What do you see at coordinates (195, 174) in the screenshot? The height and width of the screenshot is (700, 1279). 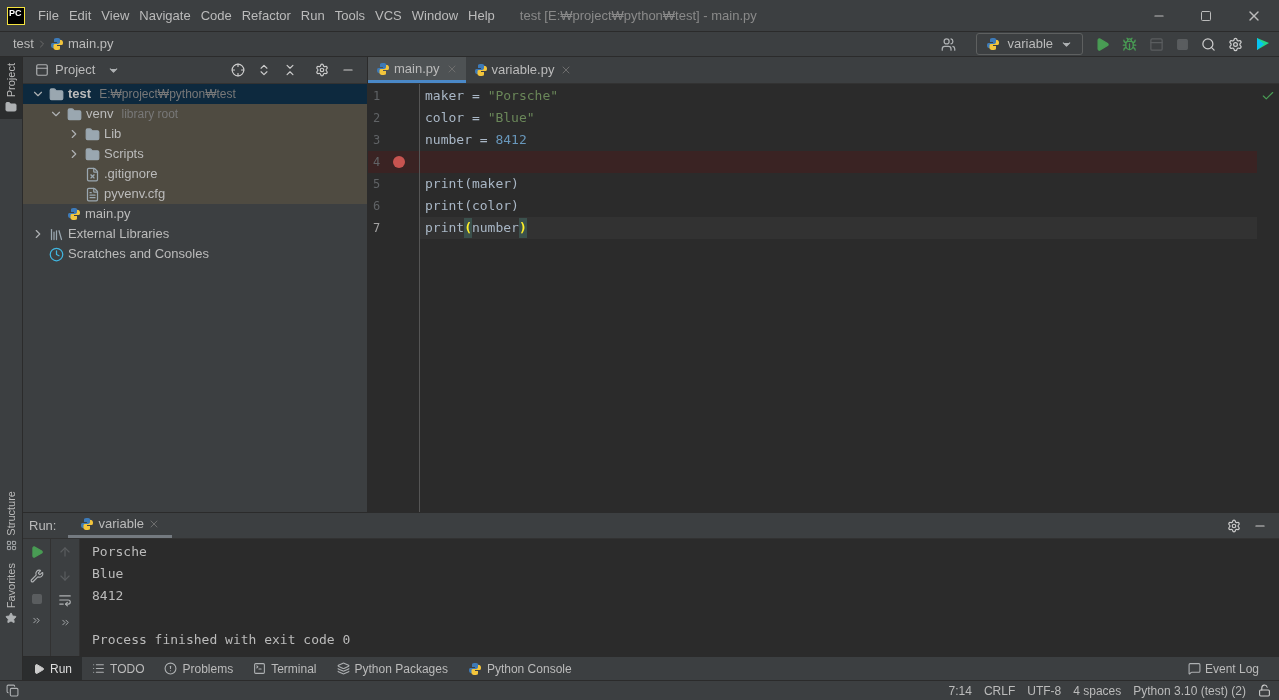 I see `tree-item: .gitignore` at bounding box center [195, 174].